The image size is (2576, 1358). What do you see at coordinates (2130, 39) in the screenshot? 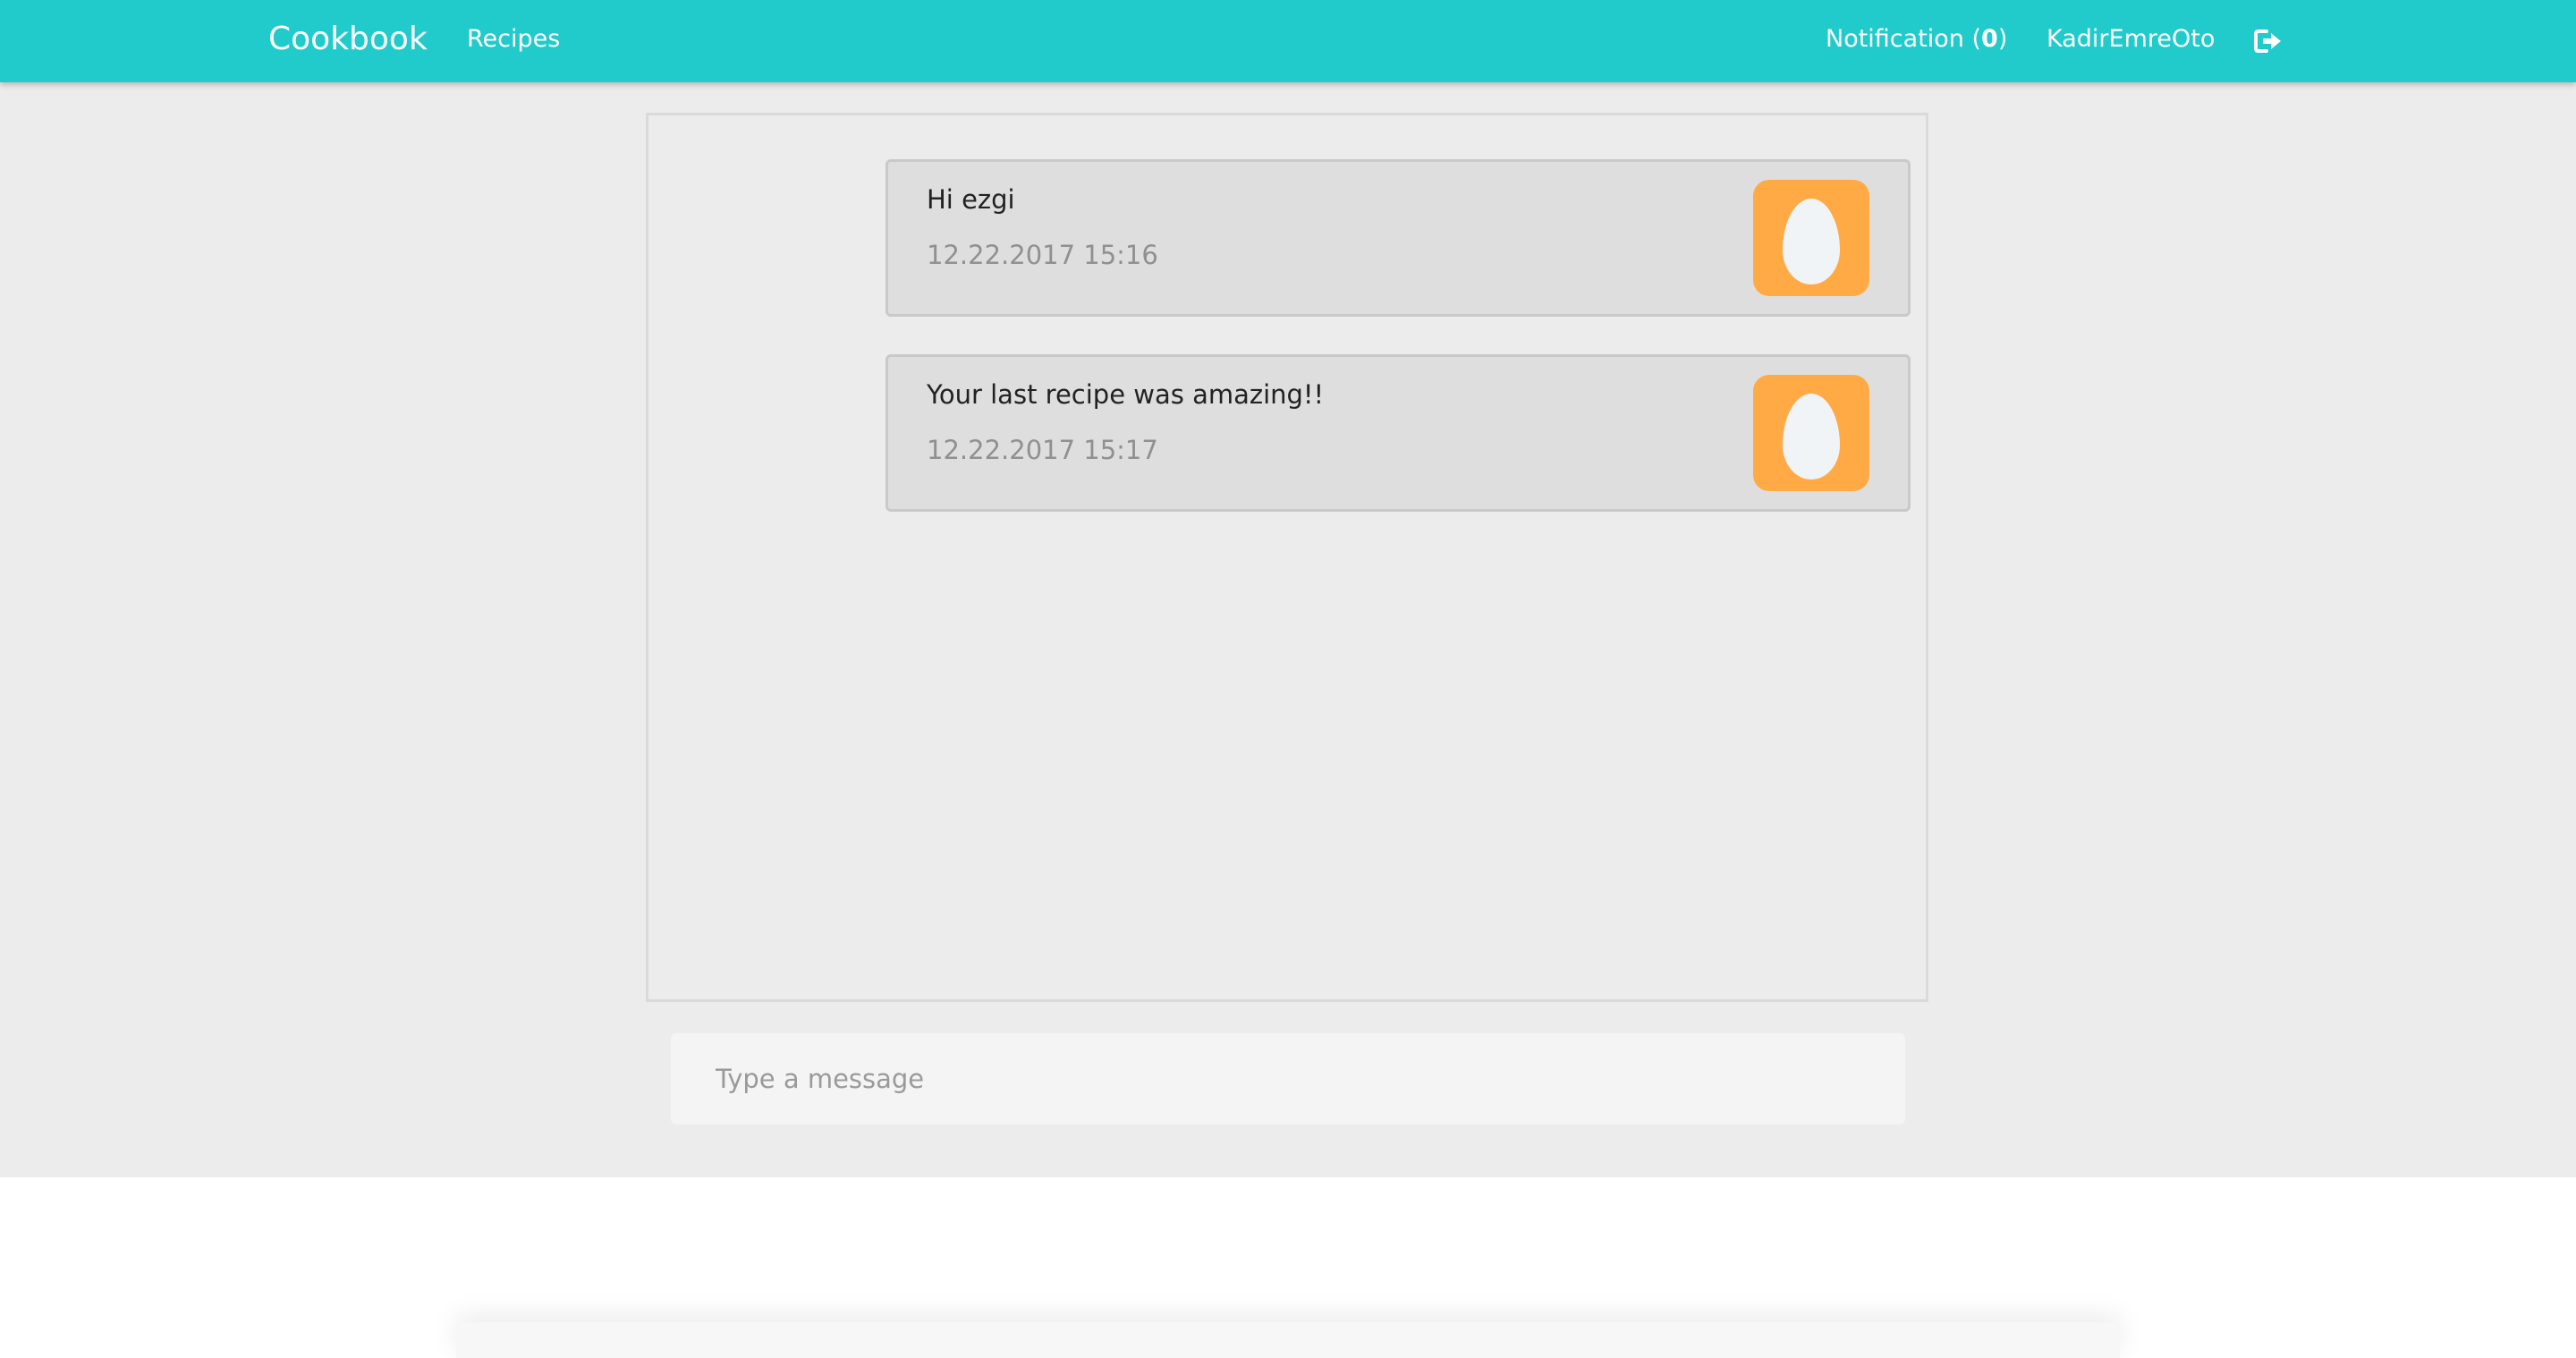
I see `nav-user-link: KadirEmreOto` at bounding box center [2130, 39].